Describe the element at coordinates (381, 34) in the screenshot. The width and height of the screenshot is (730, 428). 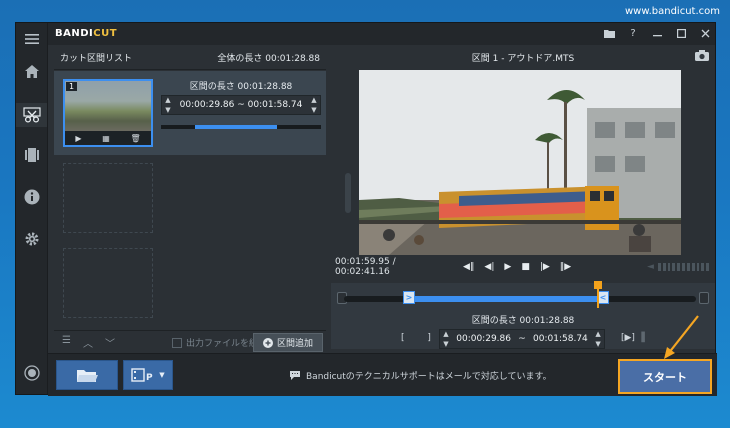
I see `title-bar: BANDICUT ?` at that location.